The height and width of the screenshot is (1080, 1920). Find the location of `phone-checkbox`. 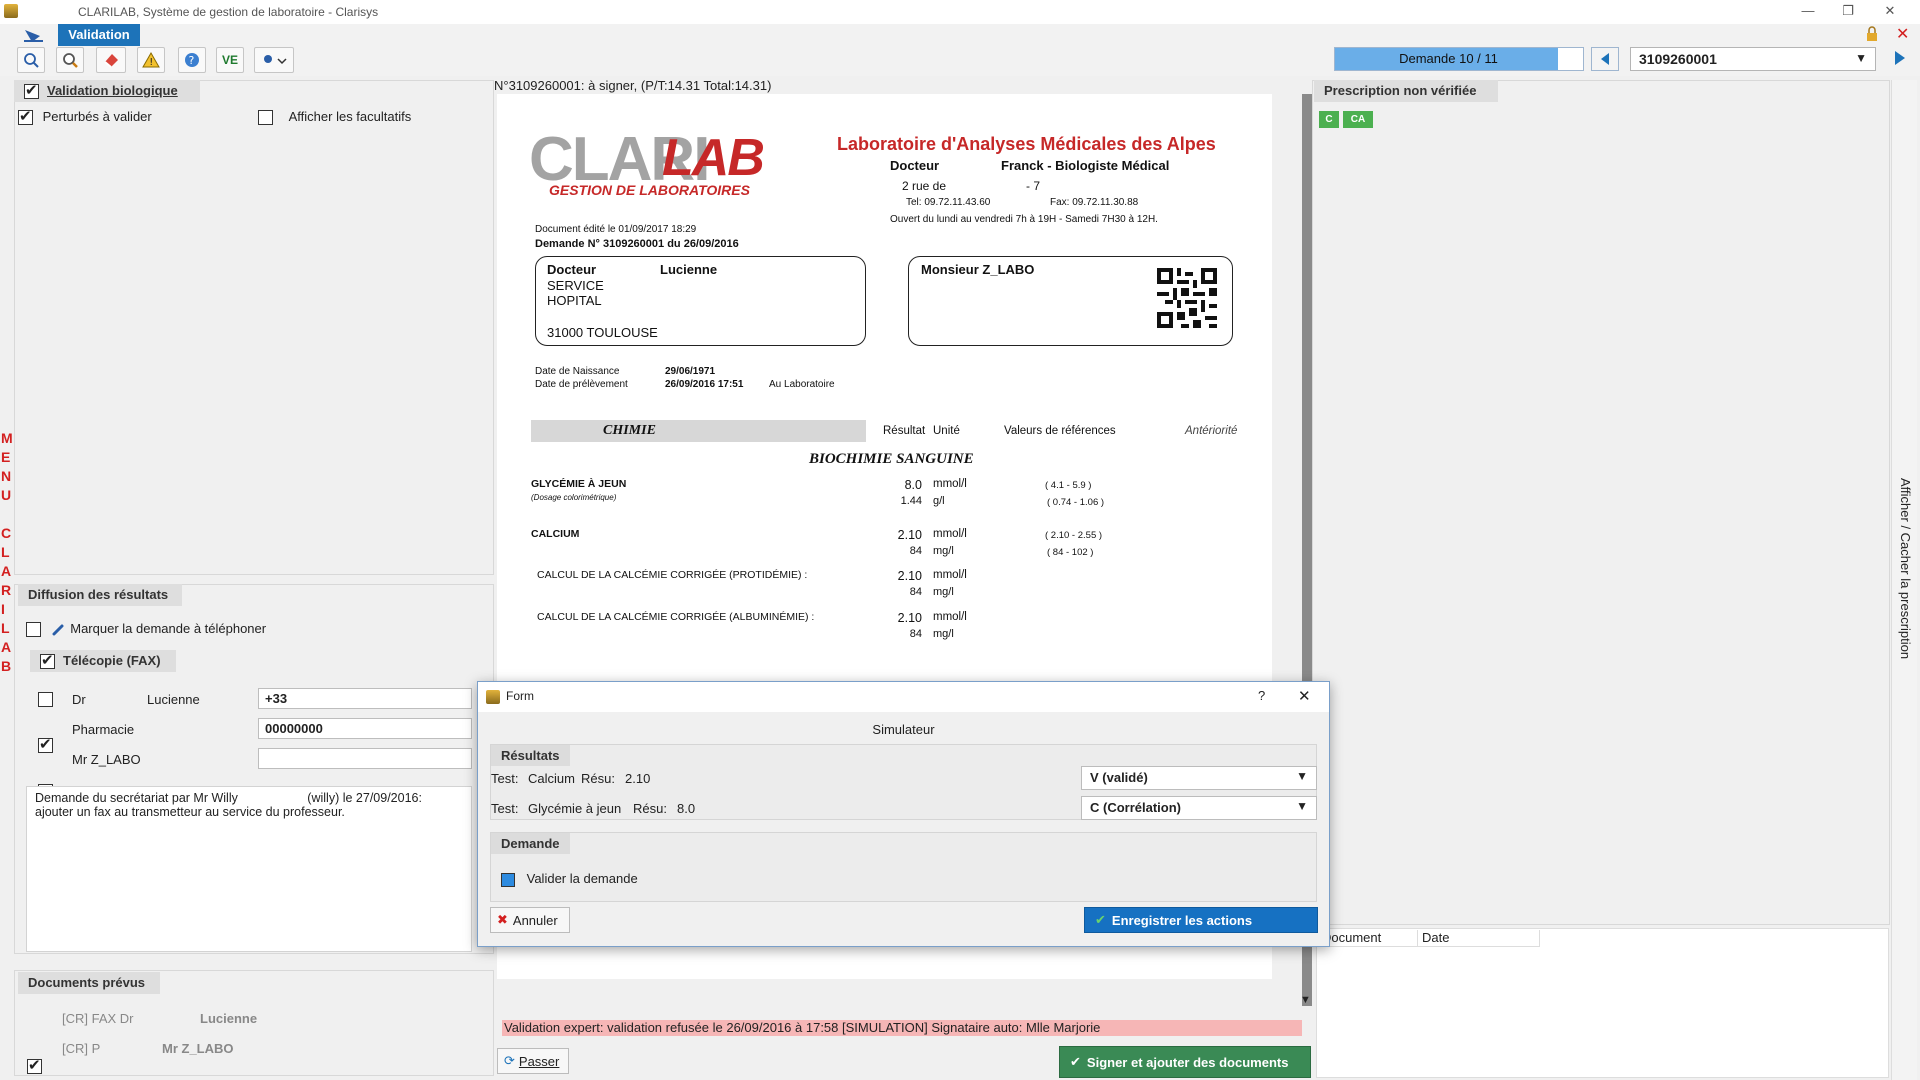

phone-checkbox is located at coordinates (33, 630).